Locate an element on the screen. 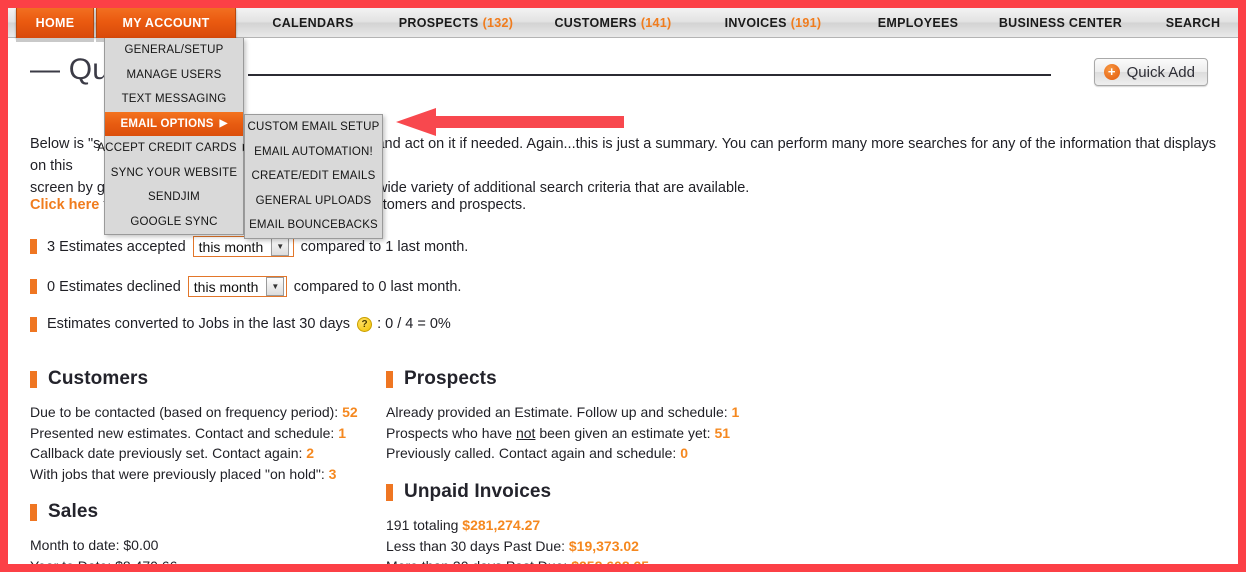 Image resolution: width=1246 pixels, height=572 pixels. menu-item-text-messaging: TEXT MESSAGING is located at coordinates (174, 99).